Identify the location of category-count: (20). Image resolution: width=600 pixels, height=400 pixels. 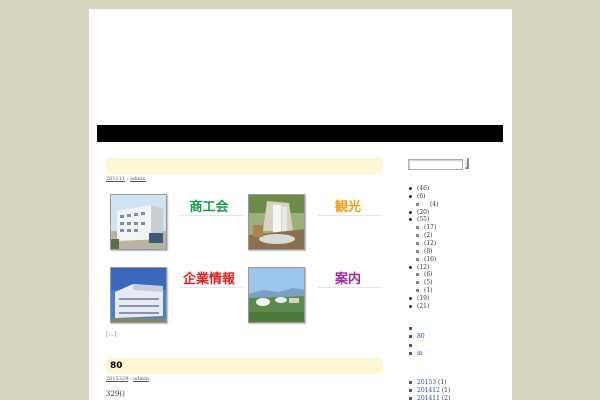
(423, 212).